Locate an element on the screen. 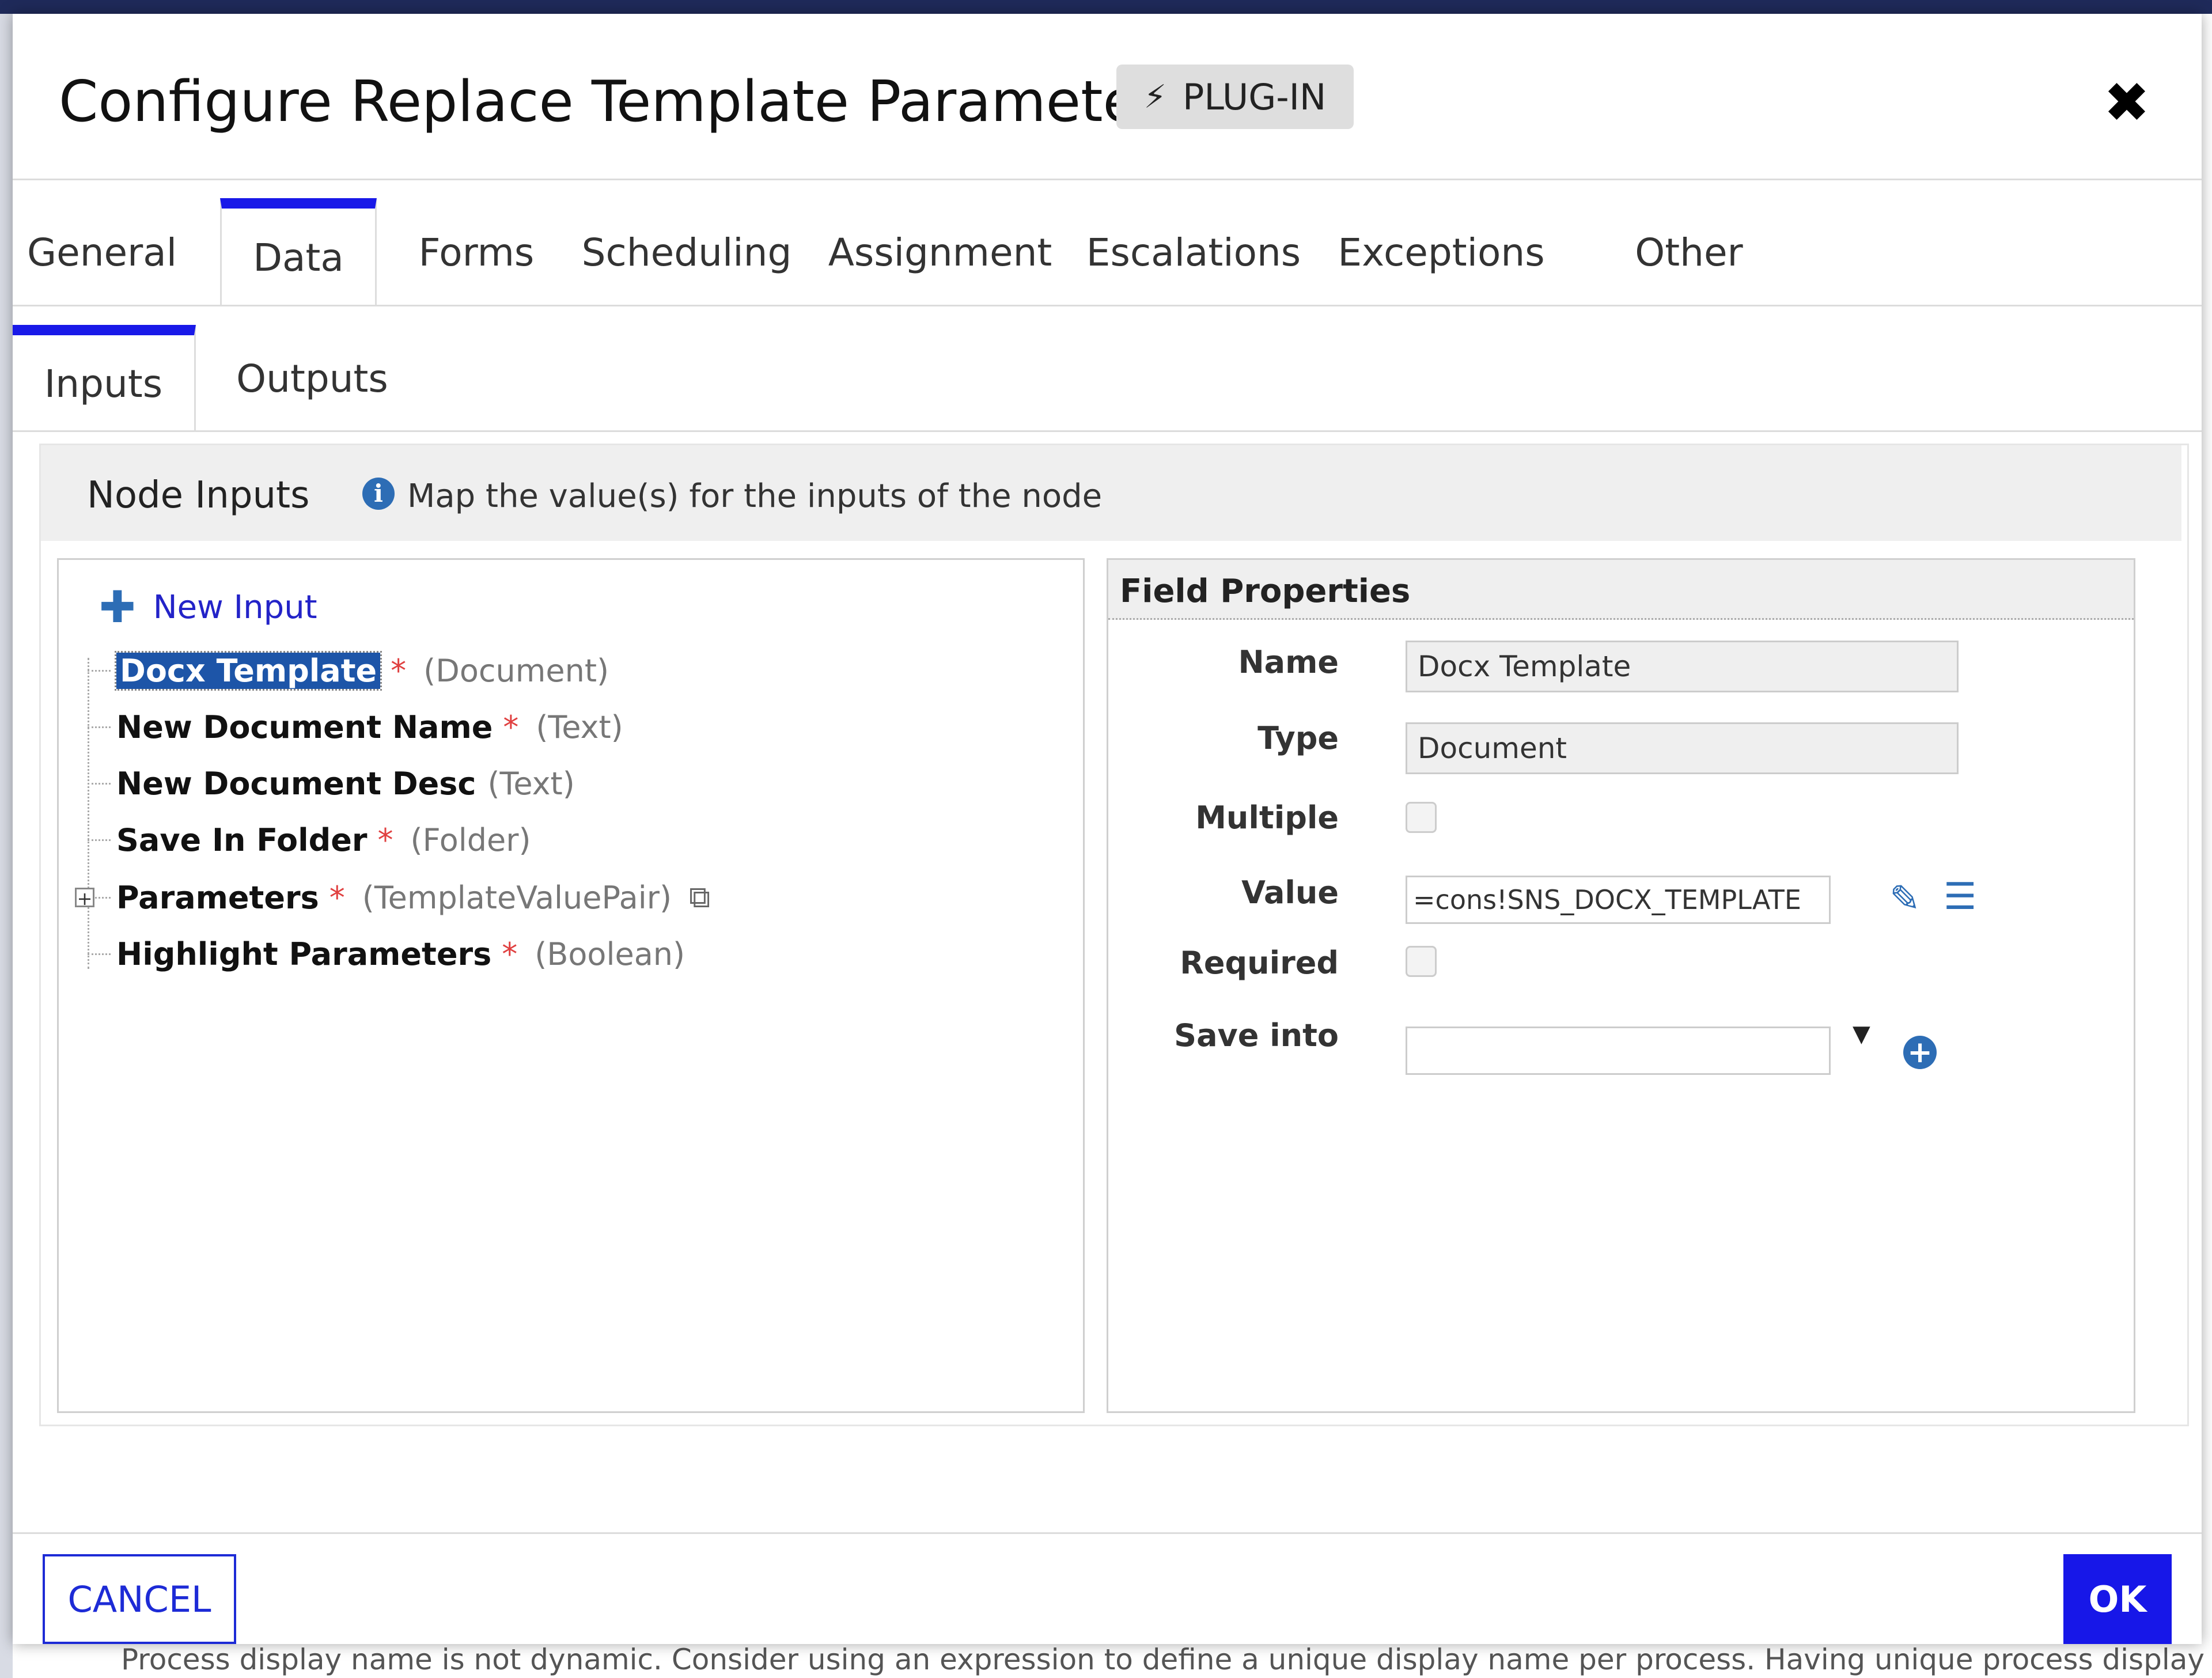 This screenshot has height=1678, width=2212. tree-item-name: Docx Template is located at coordinates (248, 671).